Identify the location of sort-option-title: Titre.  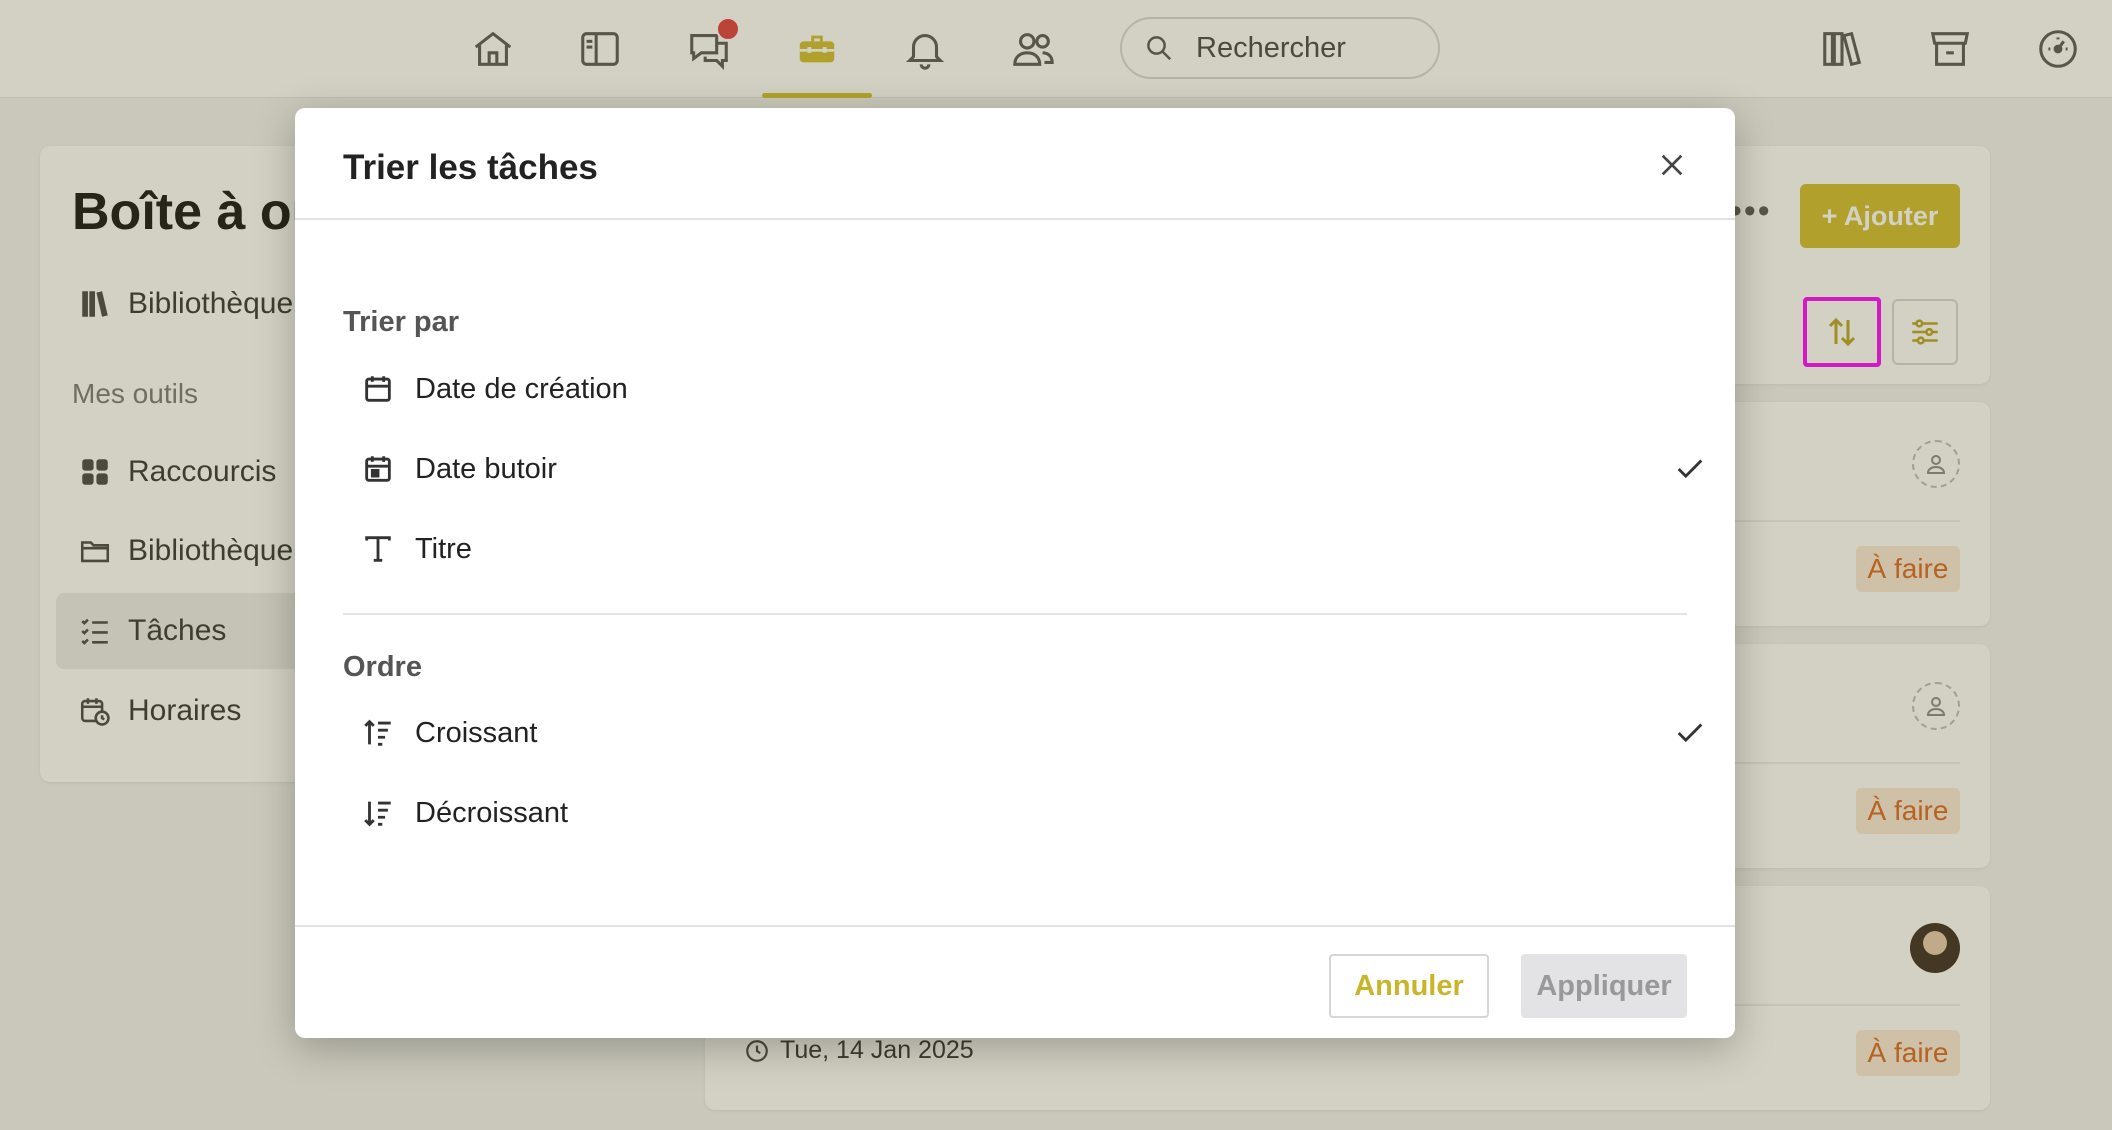
(1015, 549).